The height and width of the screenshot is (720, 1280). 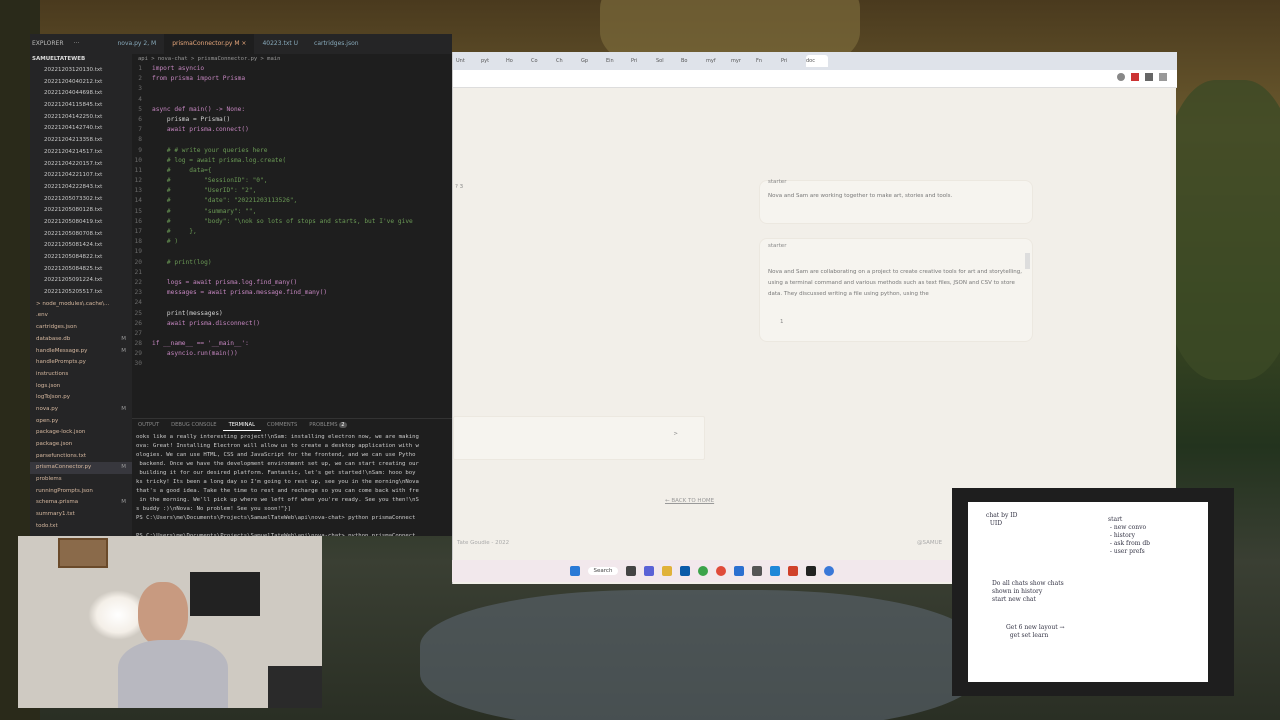 What do you see at coordinates (81, 503) in the screenshot?
I see `file-item: schema.prisma M` at bounding box center [81, 503].